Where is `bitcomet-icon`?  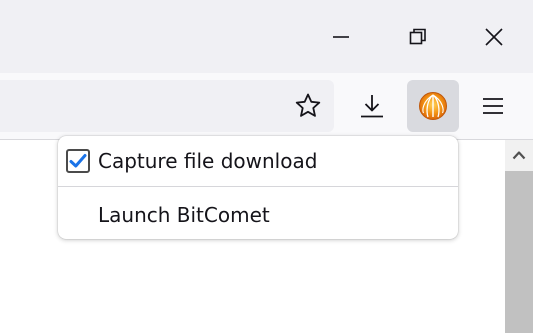
bitcomet-icon is located at coordinates (433, 106).